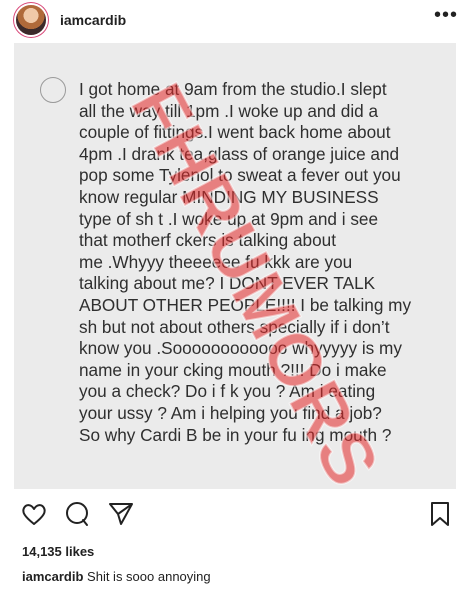  Describe the element at coordinates (34, 514) in the screenshot. I see `heart-icon` at that location.